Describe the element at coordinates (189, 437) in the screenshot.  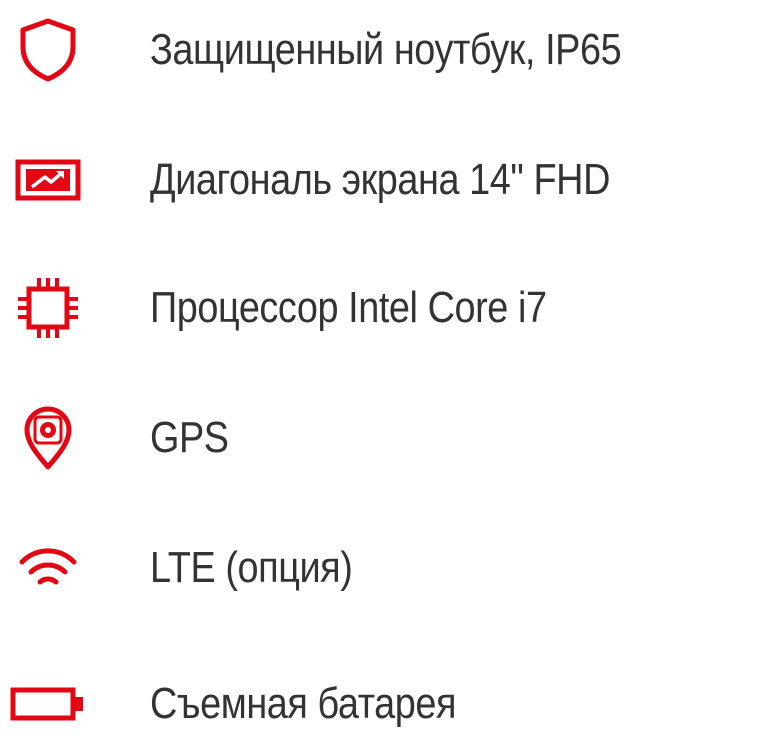
I see `feature-label: GPS` at that location.